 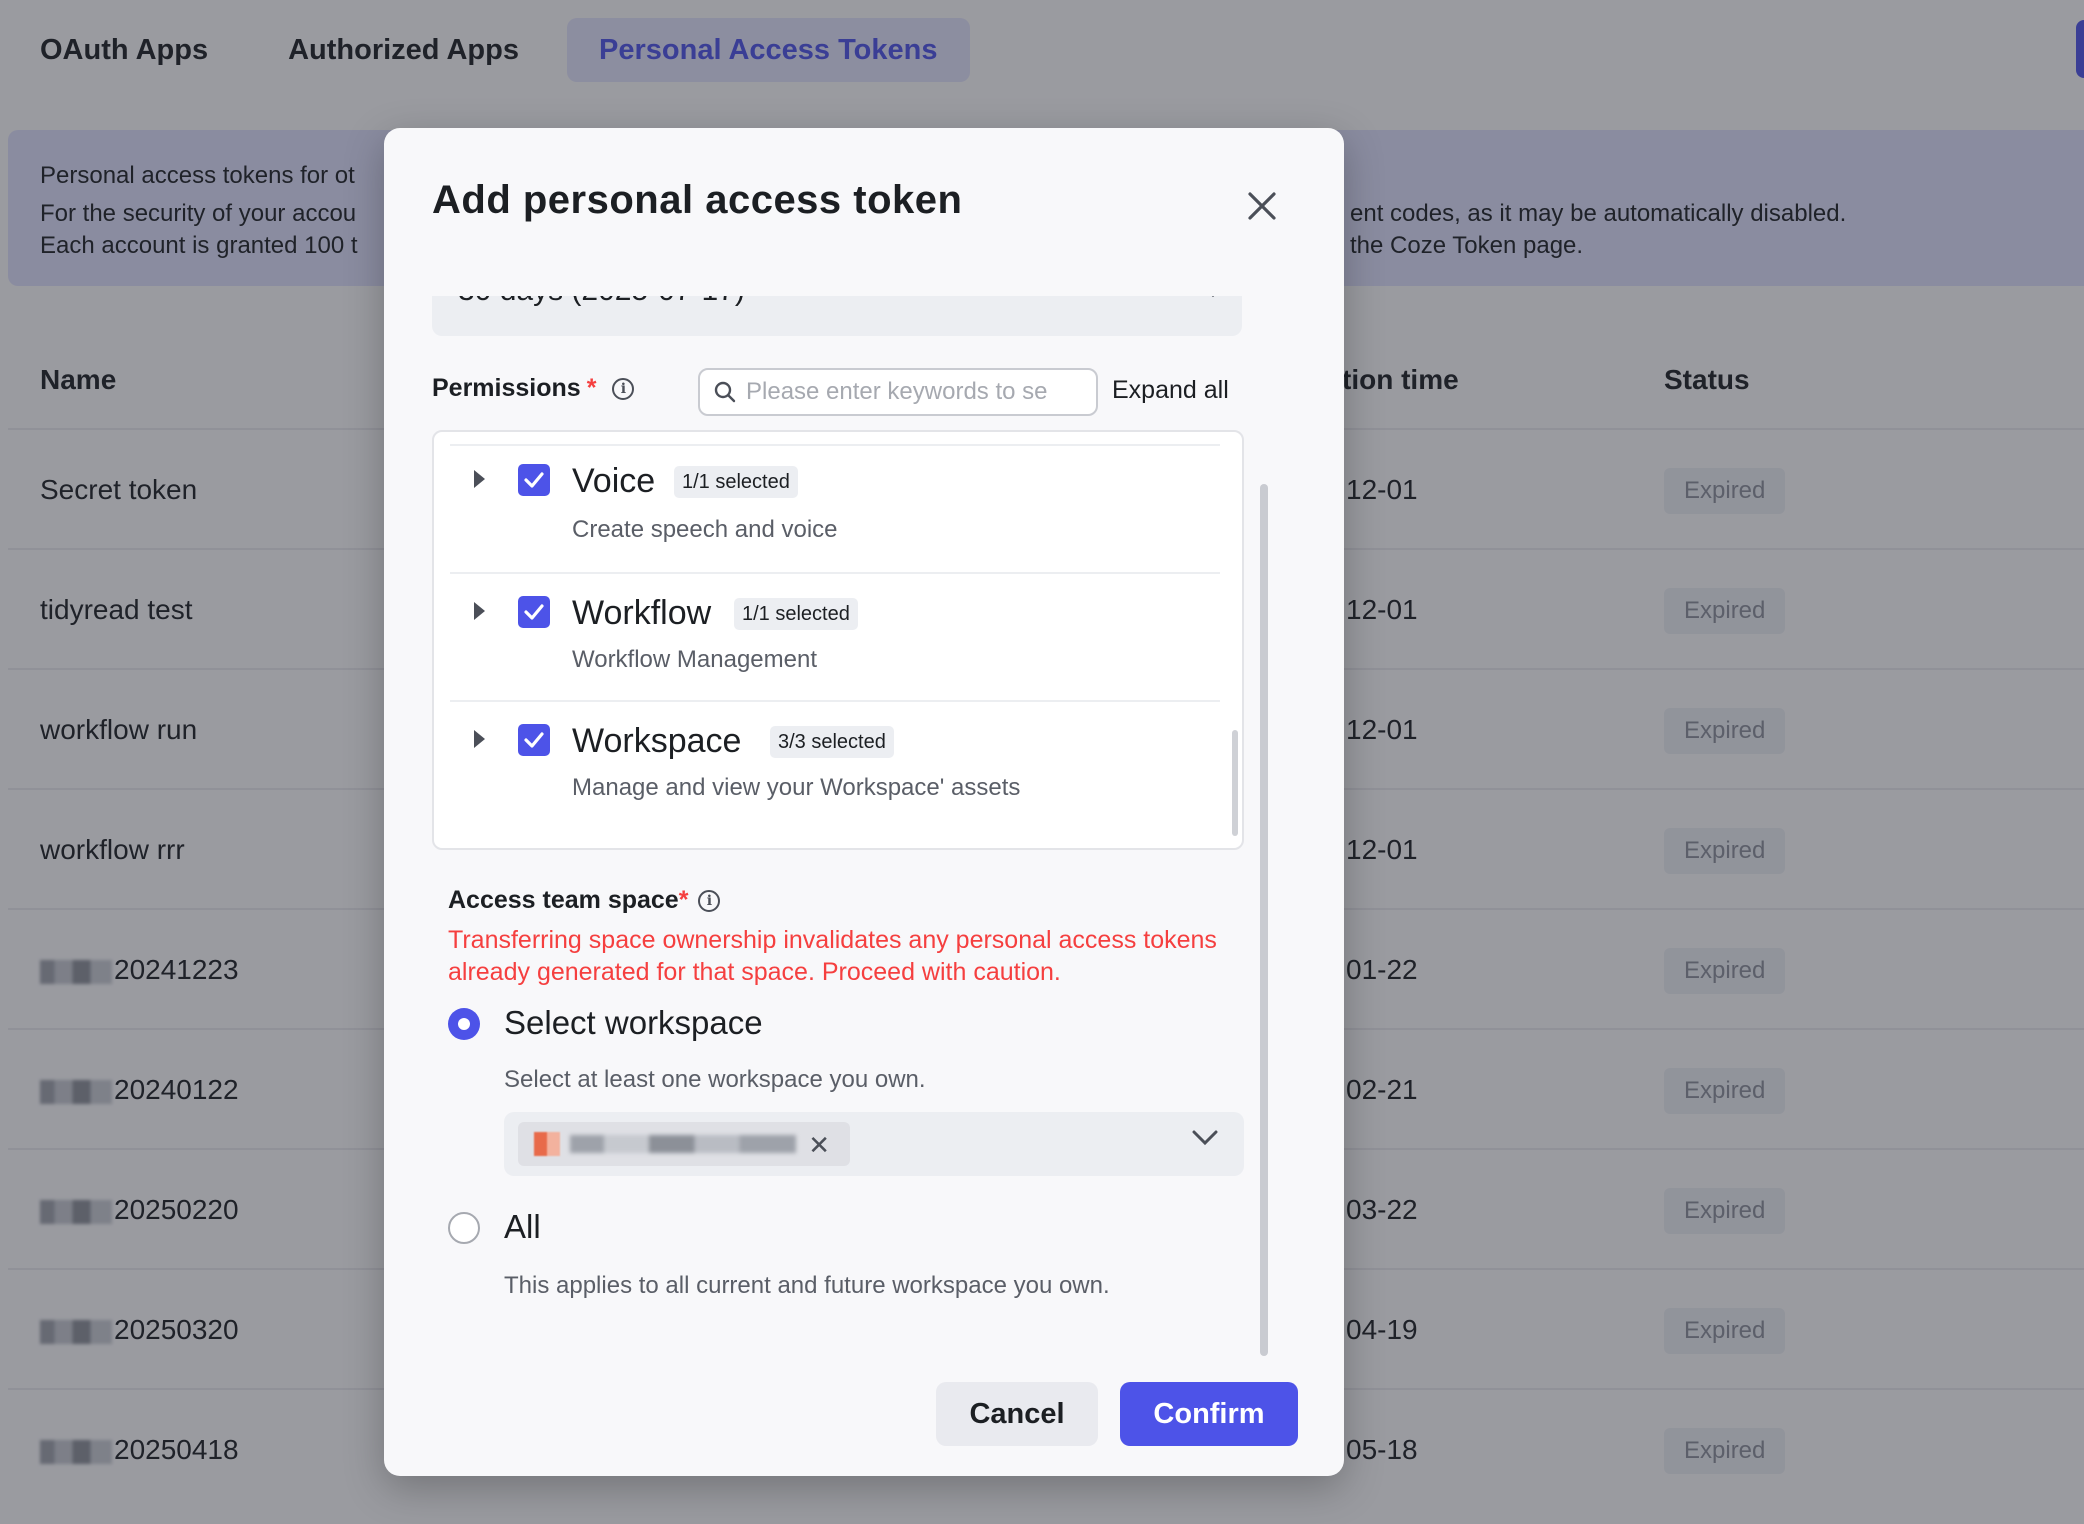 What do you see at coordinates (601, 302) in the screenshot?
I see `expiration-value: 30 days (2025-07-17)` at bounding box center [601, 302].